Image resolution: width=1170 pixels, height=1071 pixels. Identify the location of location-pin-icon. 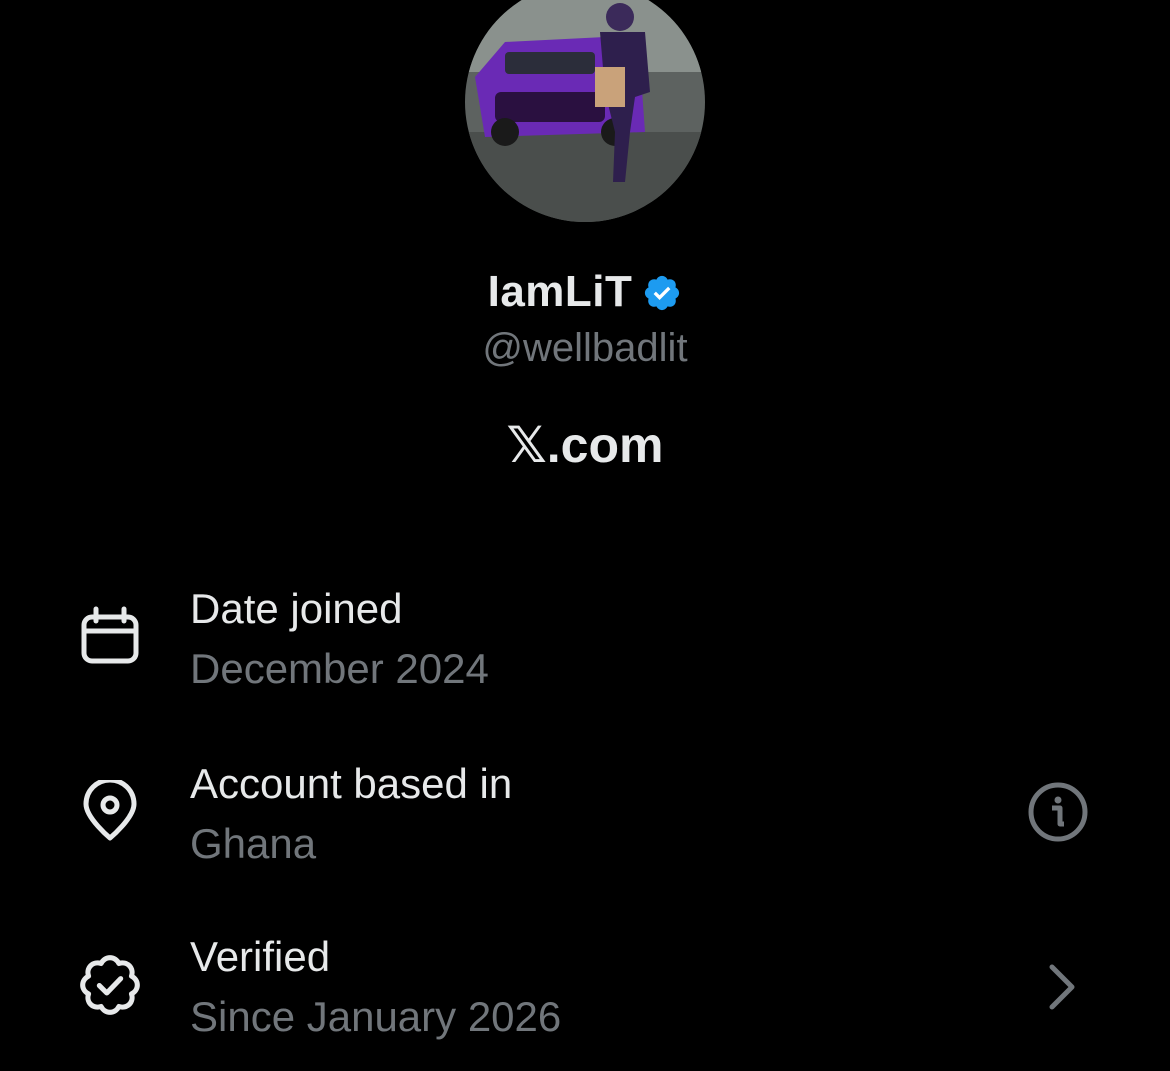
(110, 812).